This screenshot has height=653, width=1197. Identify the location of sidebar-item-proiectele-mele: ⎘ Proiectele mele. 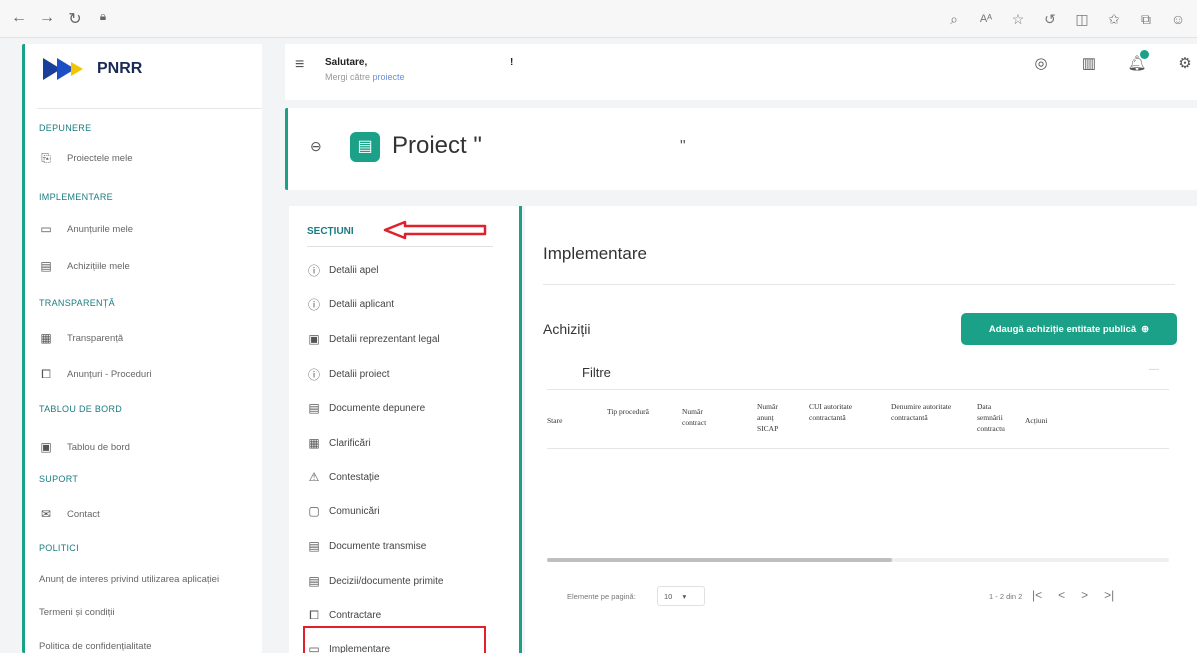
(85, 158).